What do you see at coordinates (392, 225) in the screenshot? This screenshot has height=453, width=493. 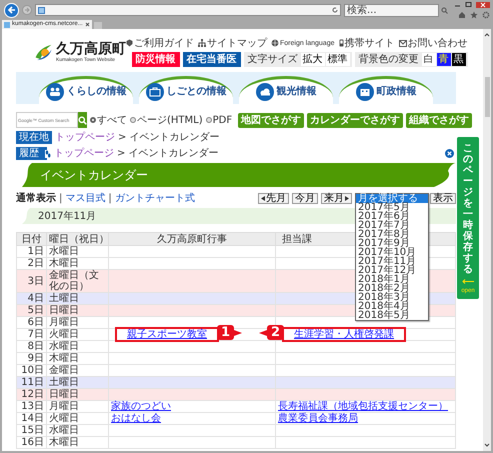 I see `month-option: 2017年7月` at bounding box center [392, 225].